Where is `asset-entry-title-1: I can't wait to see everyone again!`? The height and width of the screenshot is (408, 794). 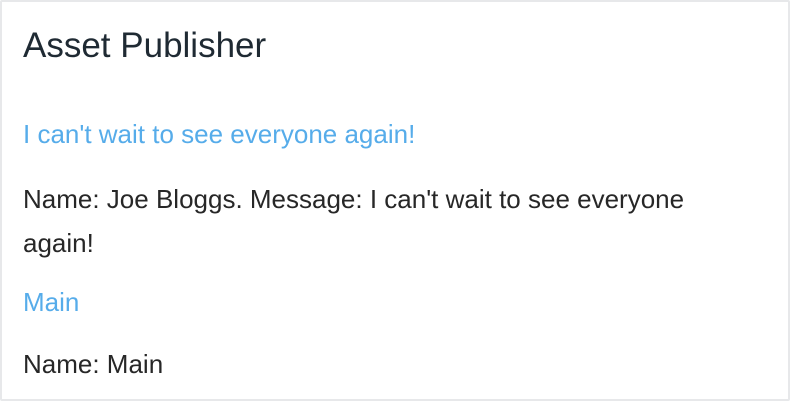 asset-entry-title-1: I can't wait to see everyone again! is located at coordinates (219, 134).